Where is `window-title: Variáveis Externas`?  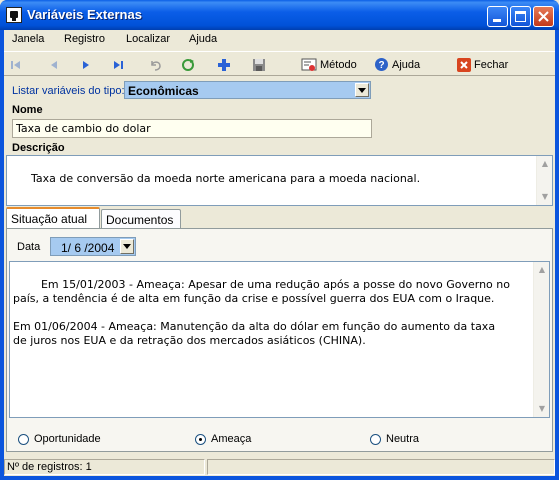 window-title: Variáveis Externas is located at coordinates (84, 14).